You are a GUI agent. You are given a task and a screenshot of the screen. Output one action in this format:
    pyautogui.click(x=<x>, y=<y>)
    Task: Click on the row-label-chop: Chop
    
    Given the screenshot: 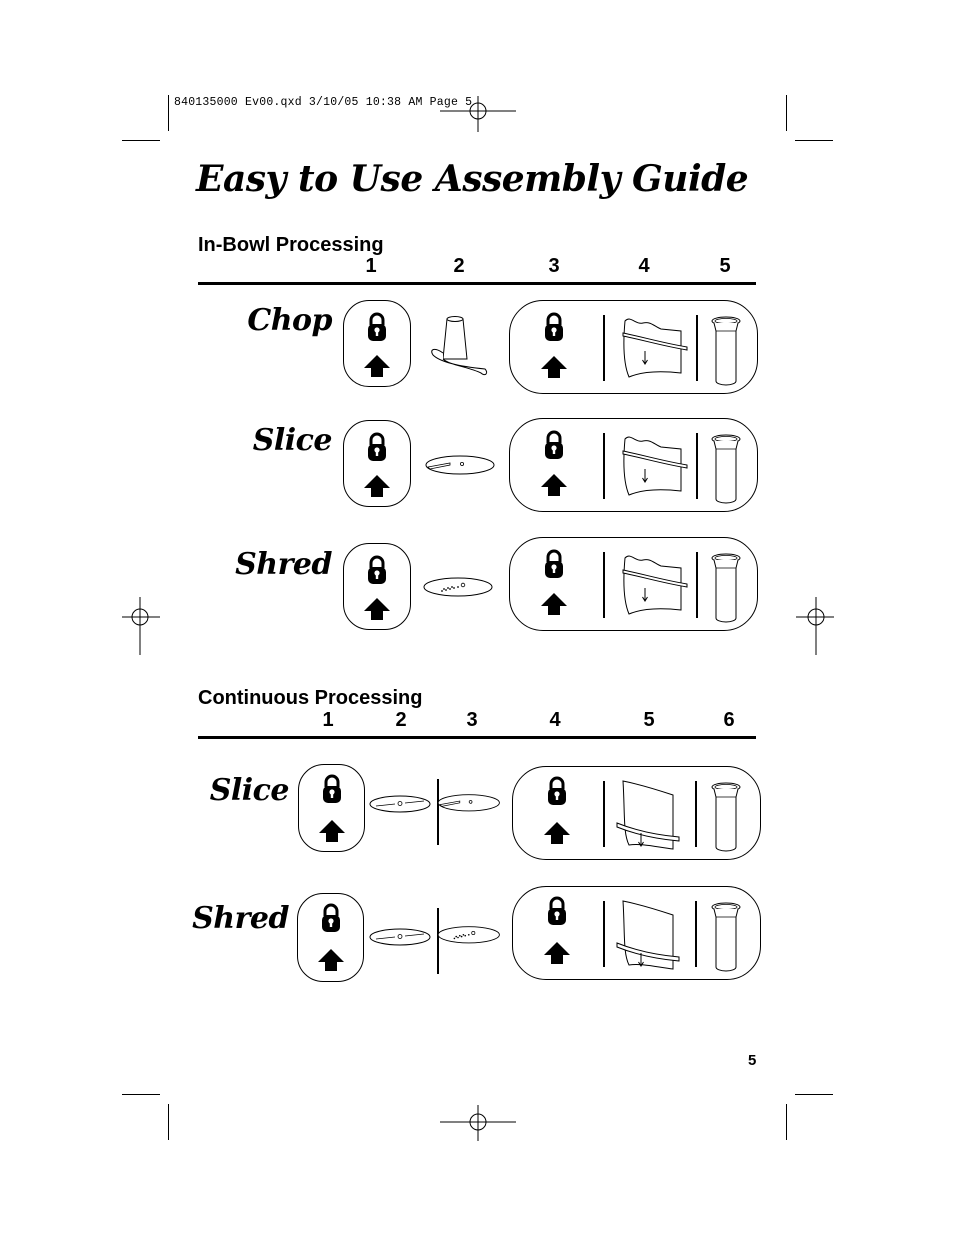 What is the action you would take?
    pyautogui.click(x=289, y=320)
    